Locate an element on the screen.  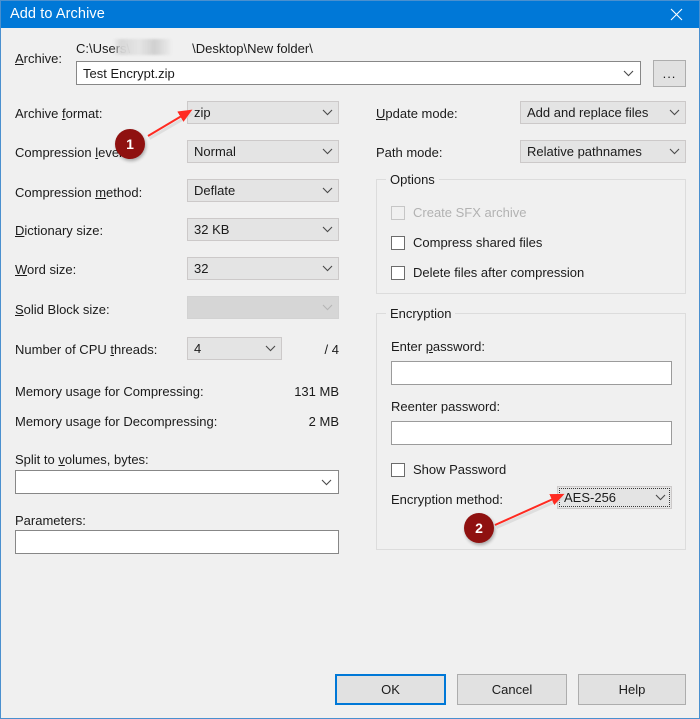
path-mode-value: Relative pathnames is located at coordinates (584, 151).